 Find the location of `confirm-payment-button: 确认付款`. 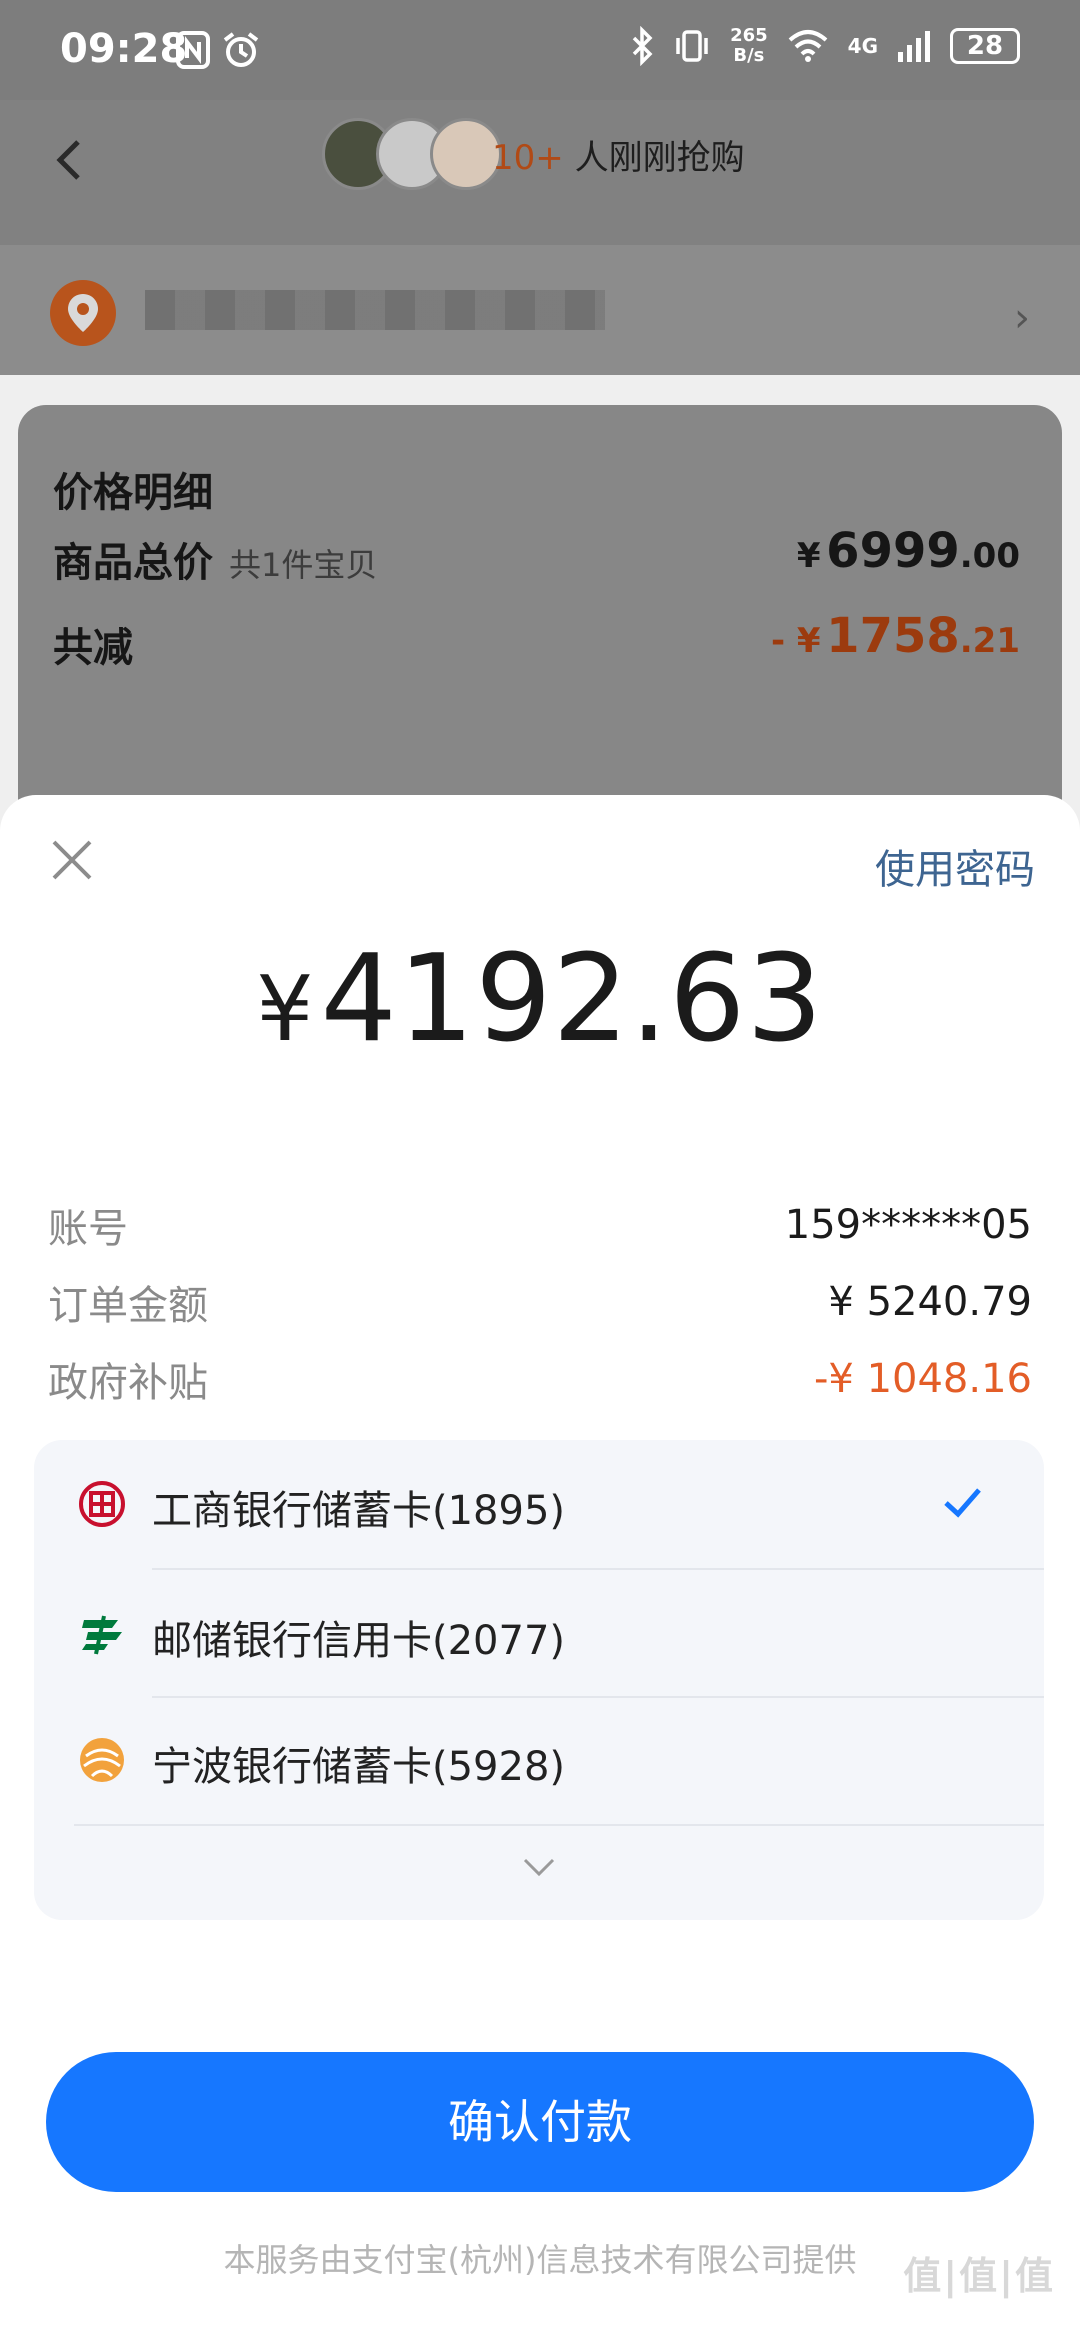

confirm-payment-button: 确认付款 is located at coordinates (540, 2122).